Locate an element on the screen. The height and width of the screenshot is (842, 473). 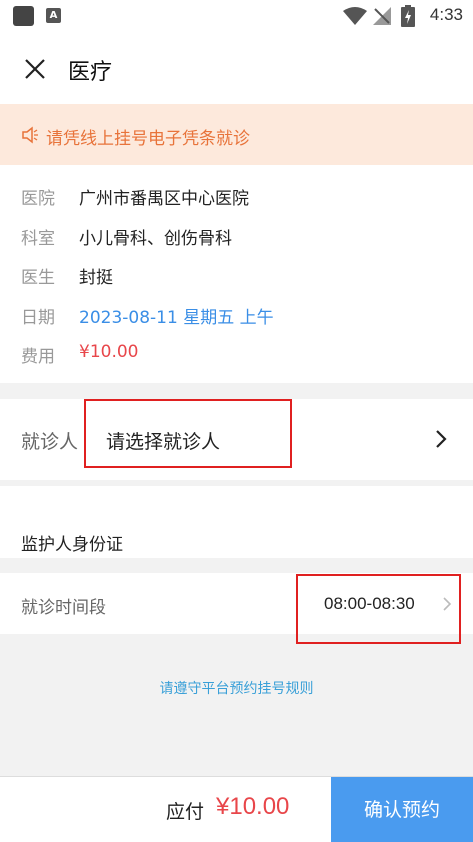
wifi-icon is located at coordinates (355, 16).